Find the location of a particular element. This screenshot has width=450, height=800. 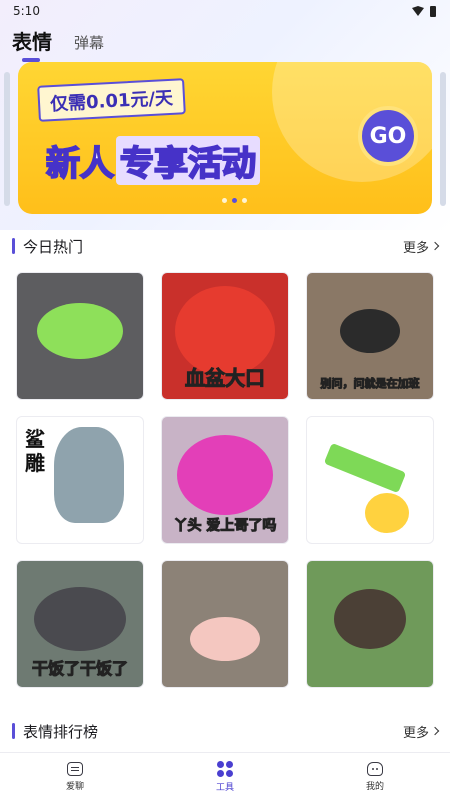

top-tabs: 表情 弹幕 is located at coordinates (58, 44).